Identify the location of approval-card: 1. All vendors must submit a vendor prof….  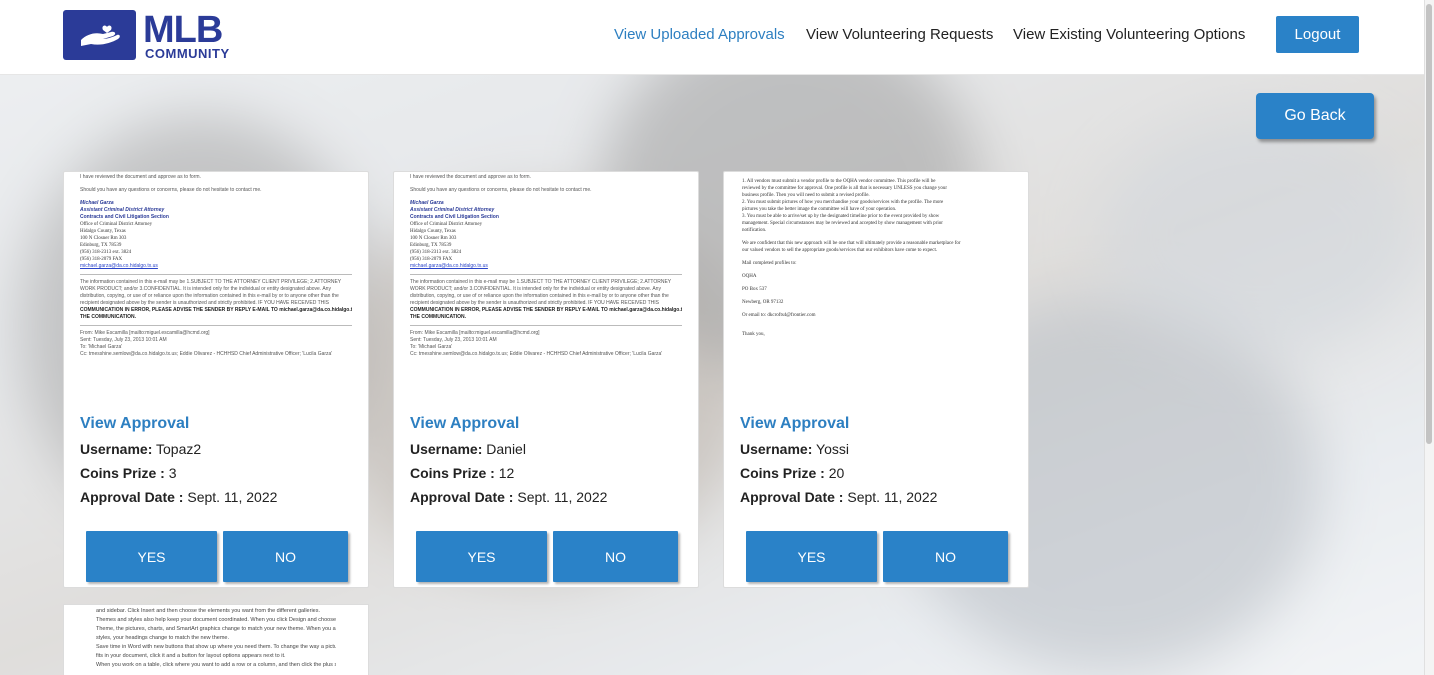
(876, 379).